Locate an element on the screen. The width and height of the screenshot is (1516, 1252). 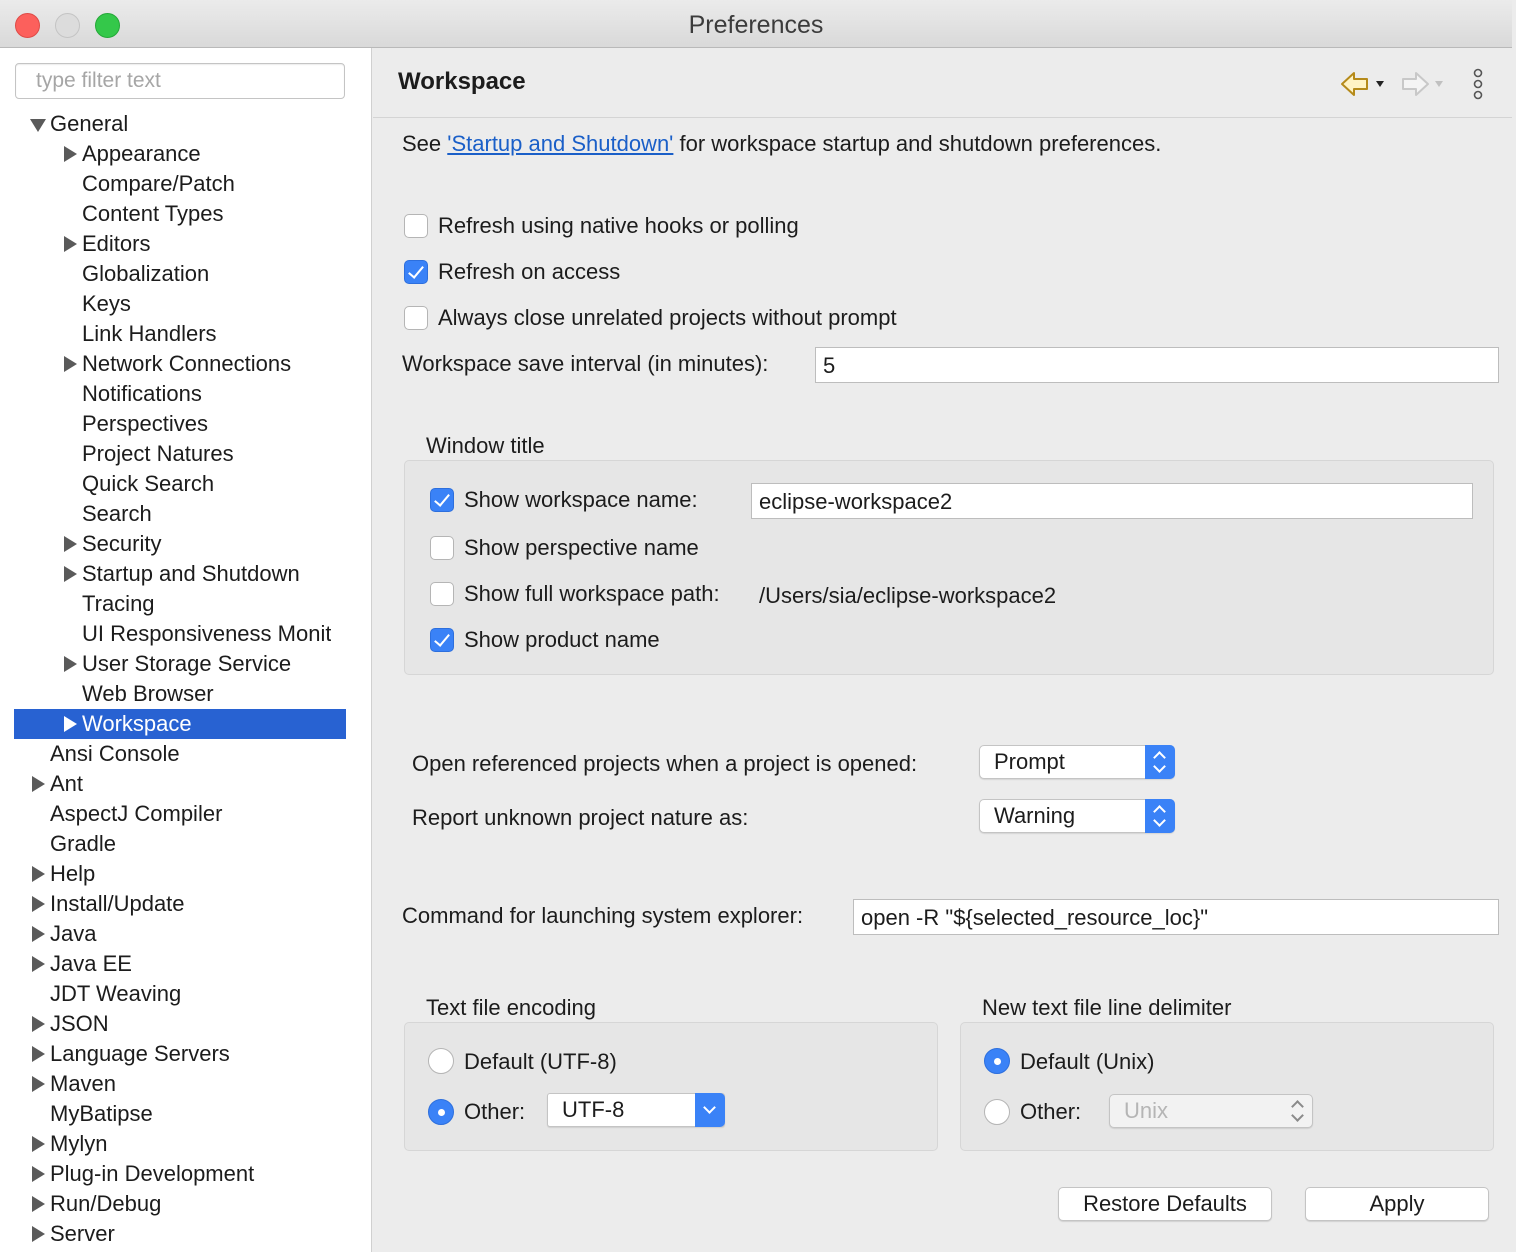
sidebar-item: Editors is located at coordinates (185, 244).